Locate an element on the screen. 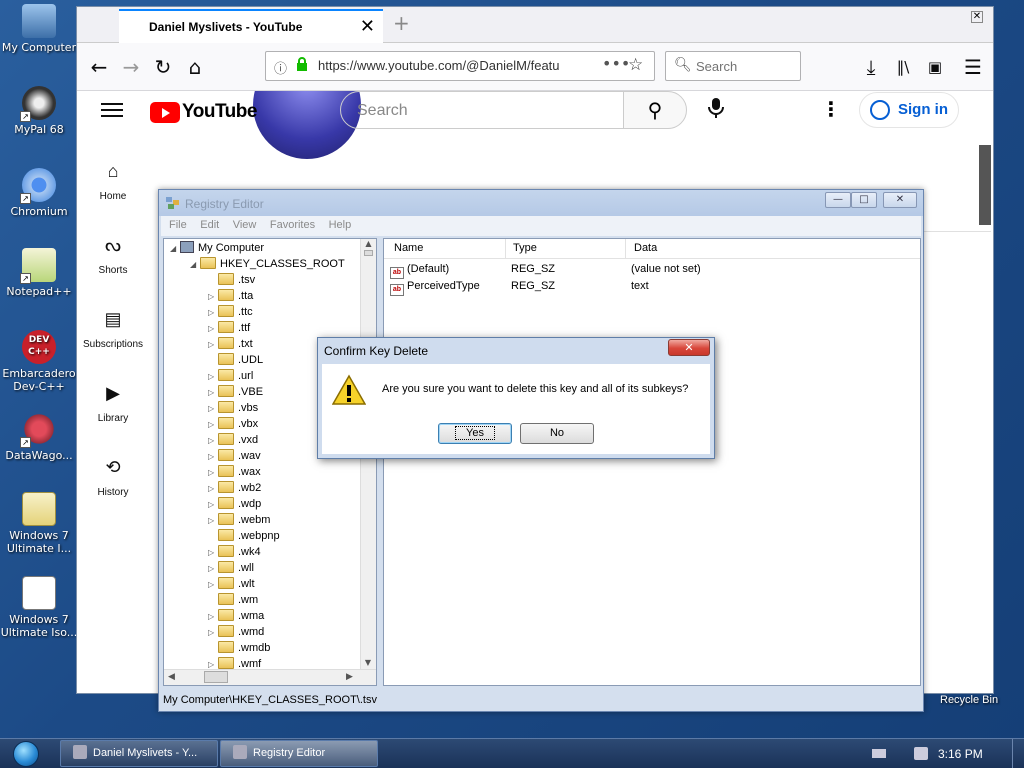  dialog-titlebar: Confirm Key Delete ✕ is located at coordinates (516, 350).